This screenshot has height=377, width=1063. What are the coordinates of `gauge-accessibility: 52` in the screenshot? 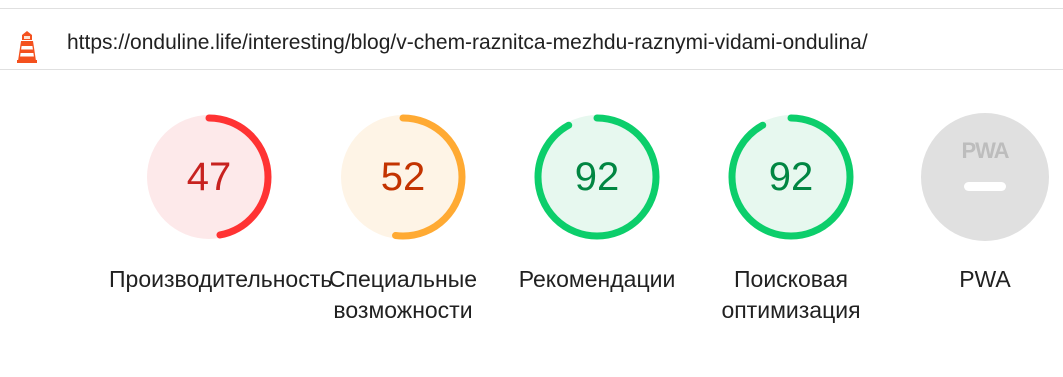 It's located at (403, 177).